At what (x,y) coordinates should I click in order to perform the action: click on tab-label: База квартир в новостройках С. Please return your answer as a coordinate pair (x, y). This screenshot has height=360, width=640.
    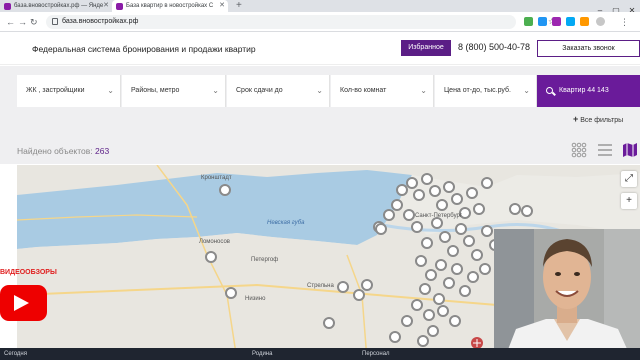
    Looking at the image, I should click on (170, 6).